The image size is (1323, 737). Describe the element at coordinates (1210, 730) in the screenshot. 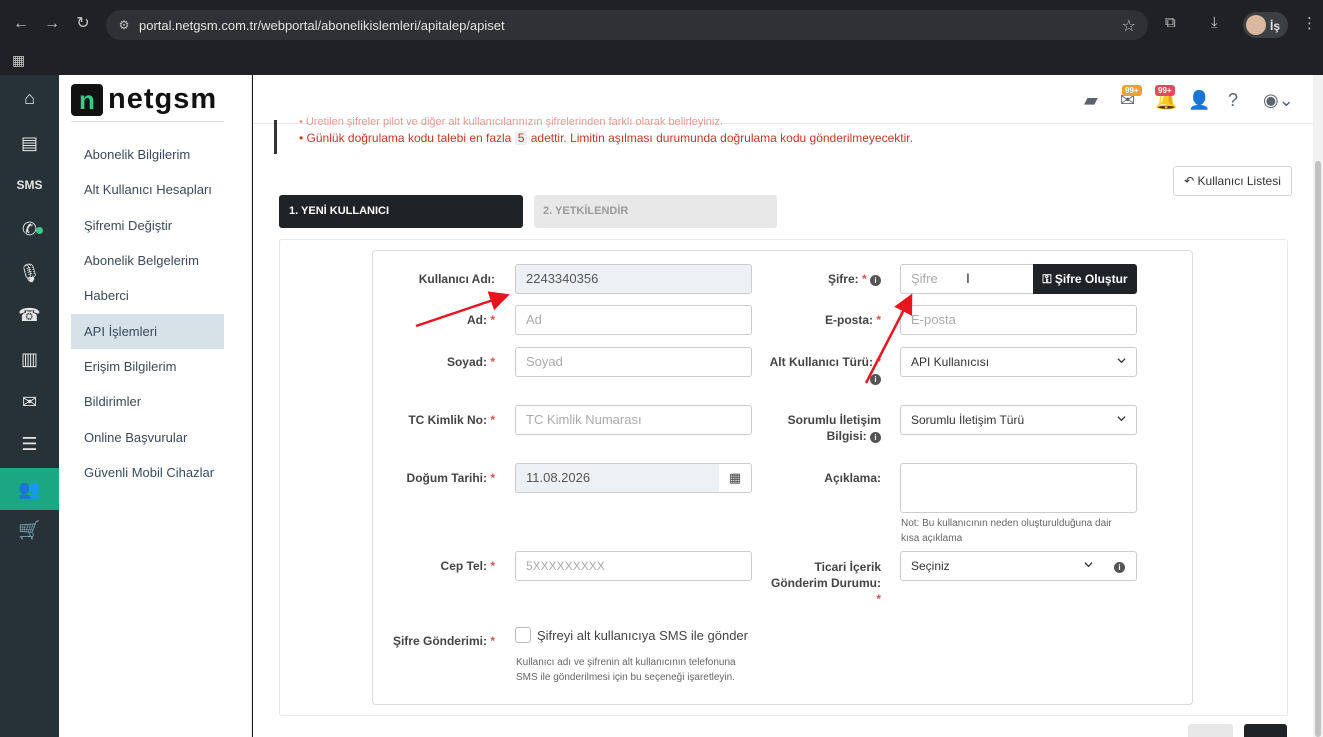

I see `back-button` at that location.